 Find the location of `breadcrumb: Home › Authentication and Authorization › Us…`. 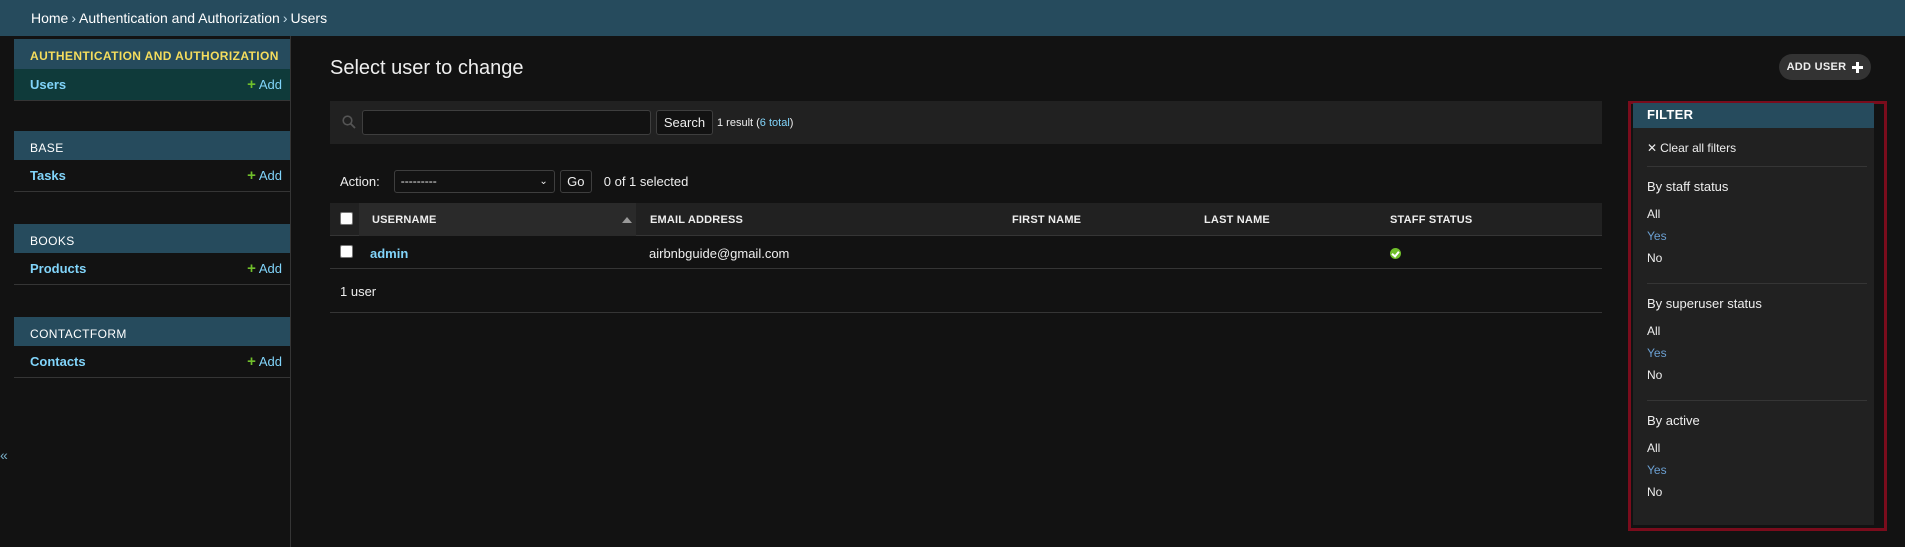

breadcrumb: Home › Authentication and Authorization › Us… is located at coordinates (952, 18).